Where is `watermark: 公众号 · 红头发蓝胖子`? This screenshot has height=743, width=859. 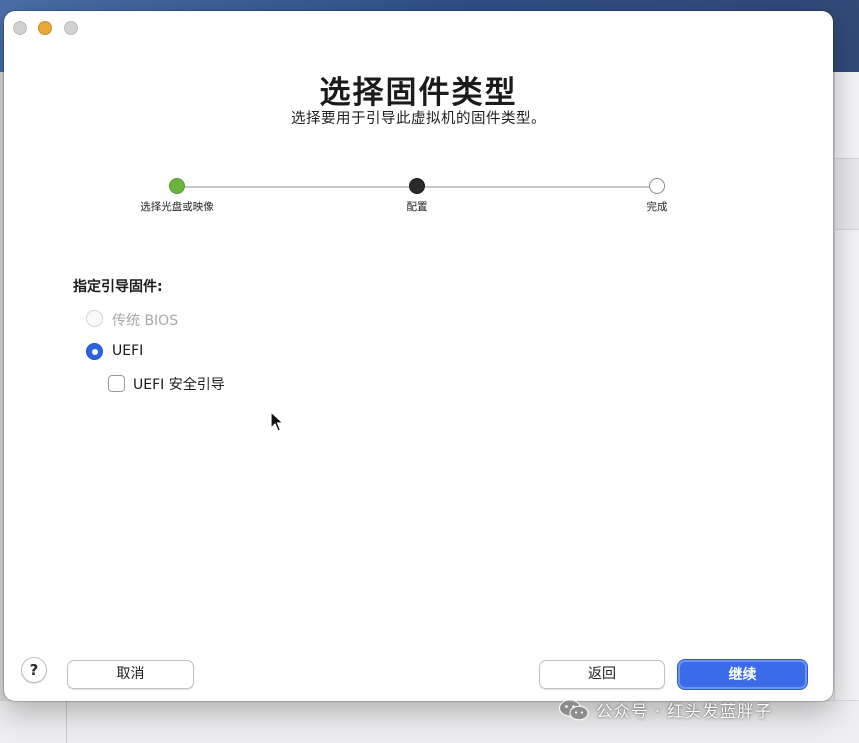
watermark: 公众号 · 红头发蓝胖子 is located at coordinates (665, 710).